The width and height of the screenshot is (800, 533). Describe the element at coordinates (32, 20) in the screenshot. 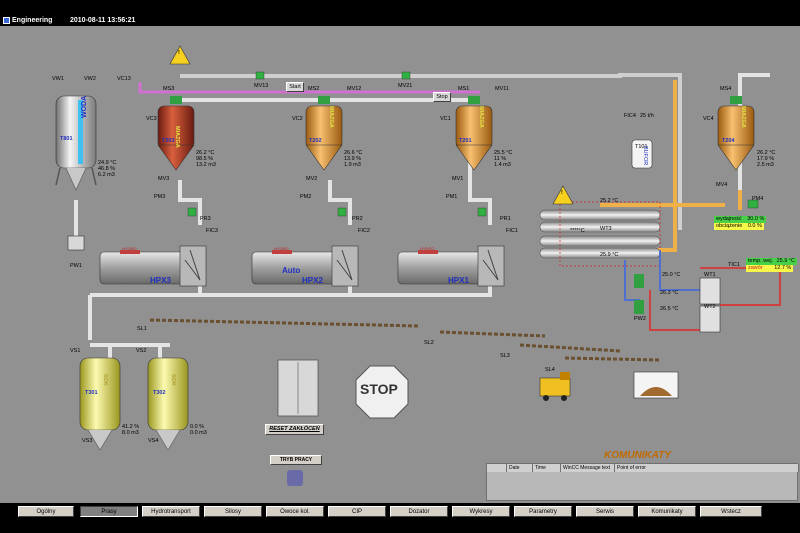

I see `window-title: Engineering` at that location.